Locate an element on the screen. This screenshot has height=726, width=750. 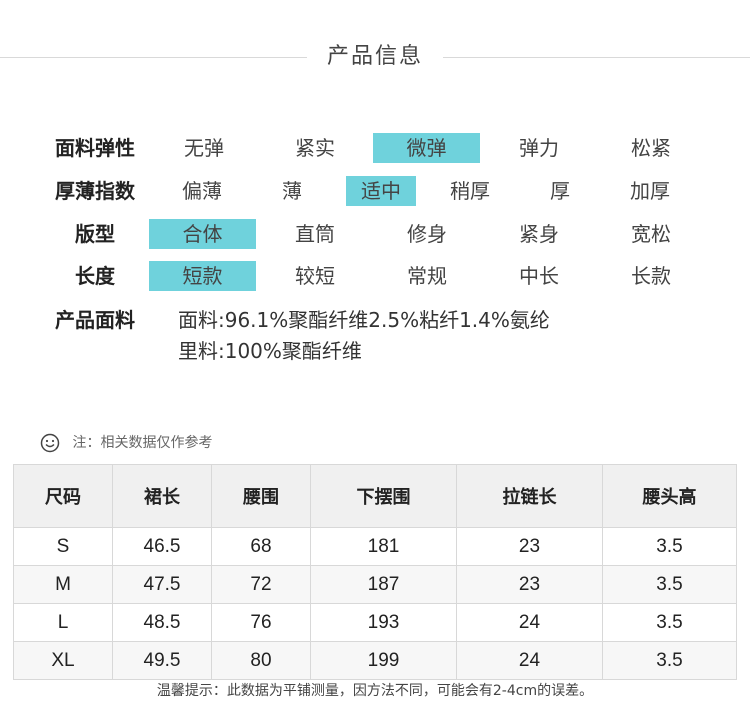
attr-row-fit: 版型 合体 直筒 修身 紧身 宽松 is located at coordinates (375, 234).